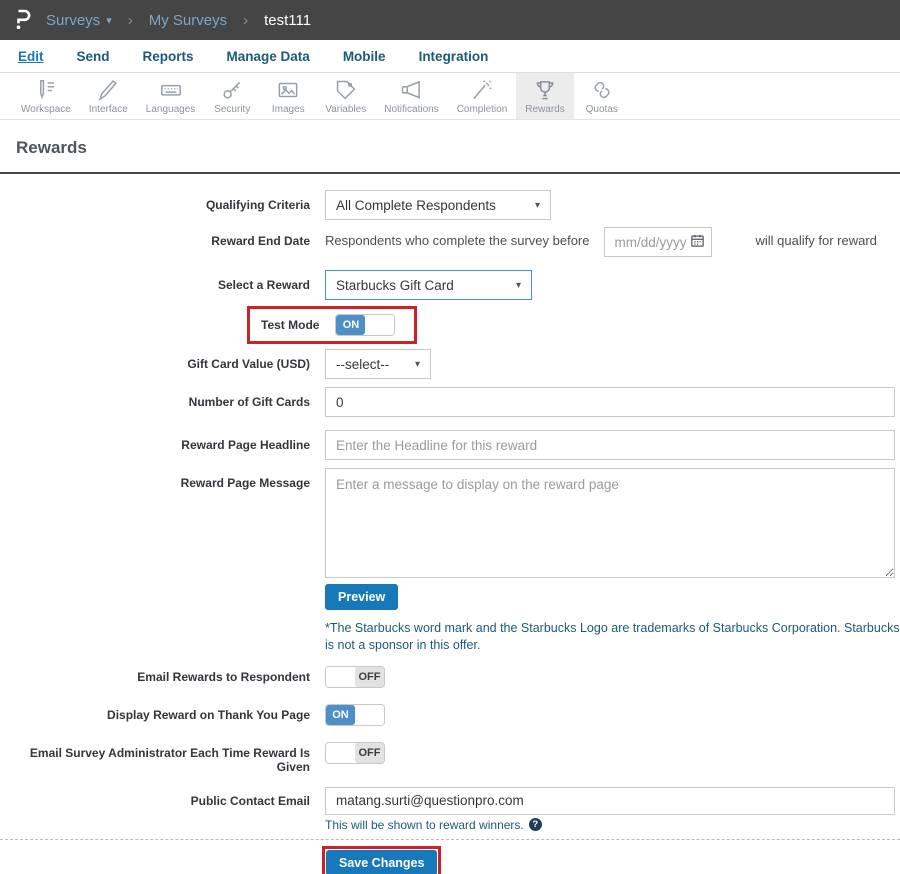 This screenshot has height=874, width=900. Describe the element at coordinates (364, 56) in the screenshot. I see `nav-tab-mobile: Mobile` at that location.